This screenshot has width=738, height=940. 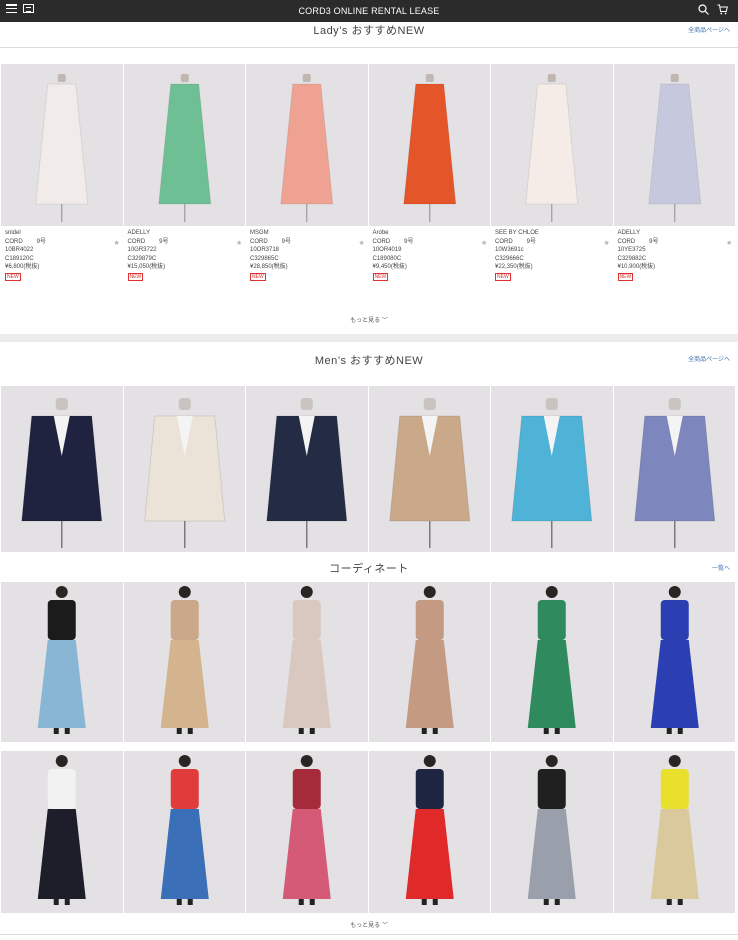 I want to click on mens-section-title: Men’s おすすめNEW, so click(x=369, y=361).